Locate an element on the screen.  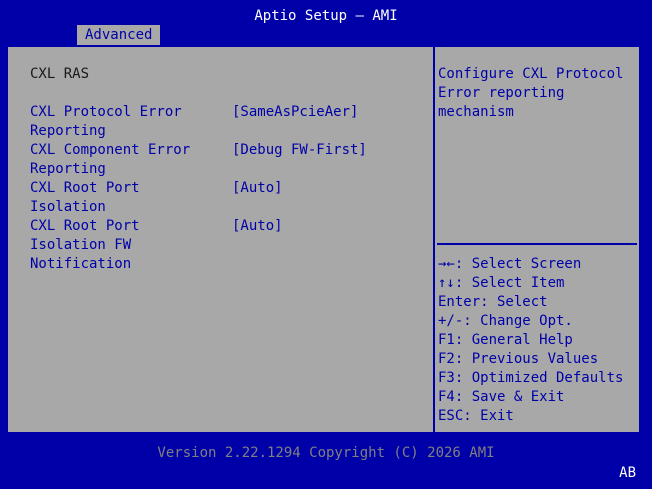
help-text-line: mechanism is located at coordinates (476, 112).